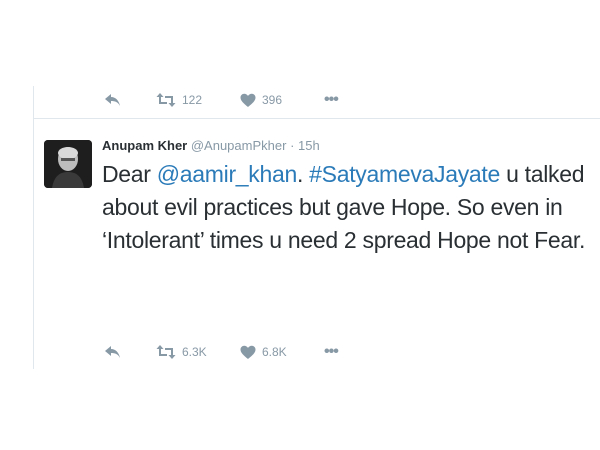 The height and width of the screenshot is (450, 600). I want to click on tweet-actions: 6.3K 6.8K •••, so click(231, 352).